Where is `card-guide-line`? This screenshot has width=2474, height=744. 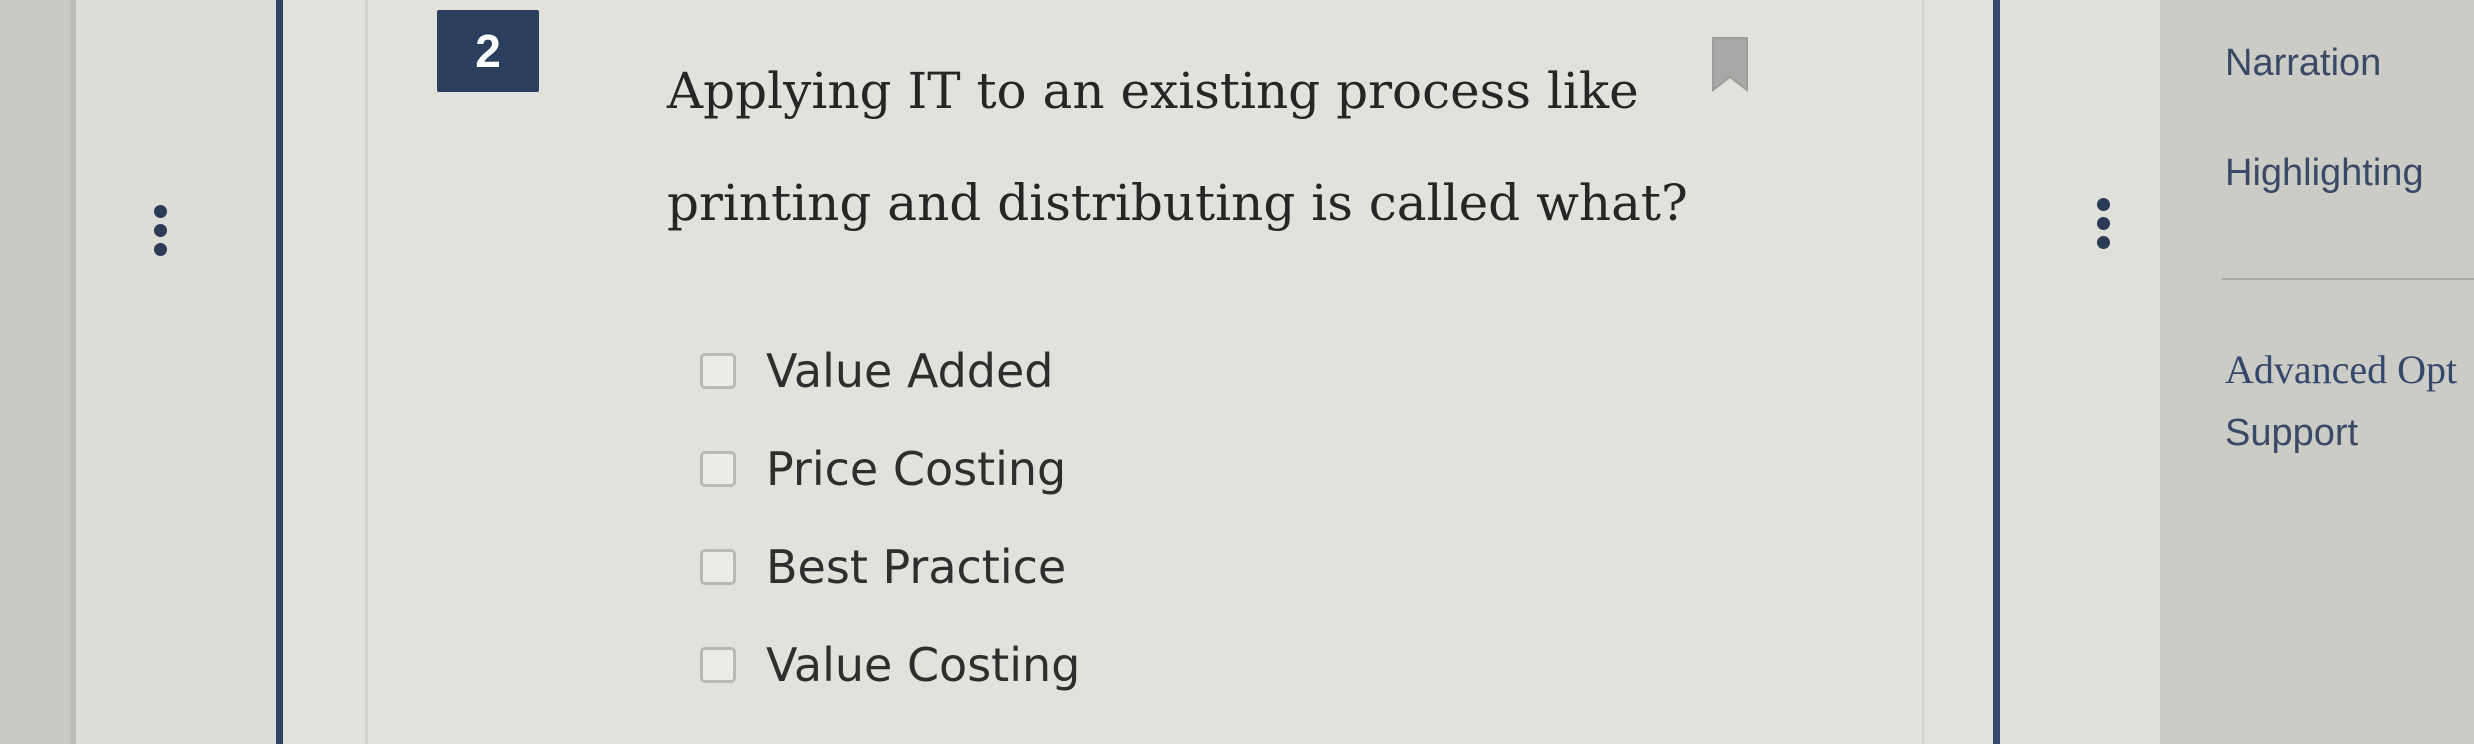
card-guide-line is located at coordinates (366, 372).